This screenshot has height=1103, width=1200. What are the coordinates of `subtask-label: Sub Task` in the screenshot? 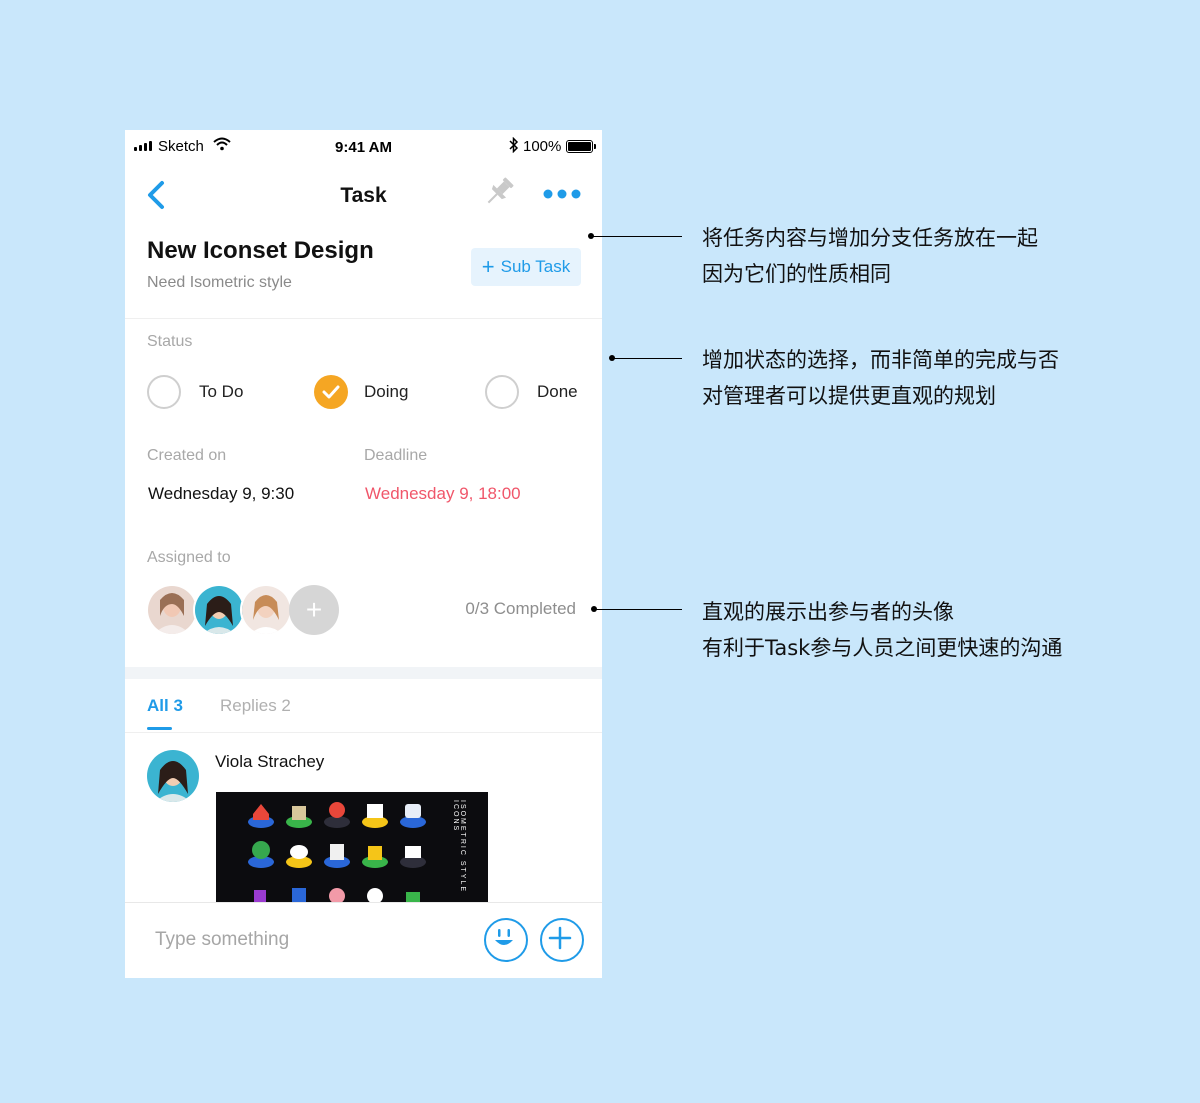 It's located at (535, 266).